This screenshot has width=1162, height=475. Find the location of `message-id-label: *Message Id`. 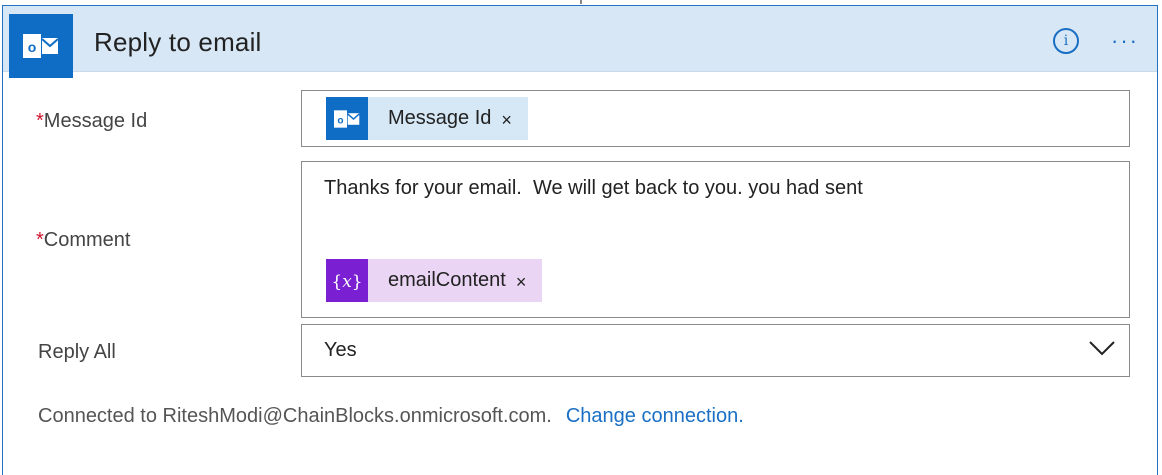

message-id-label: *Message Id is located at coordinates (91, 121).